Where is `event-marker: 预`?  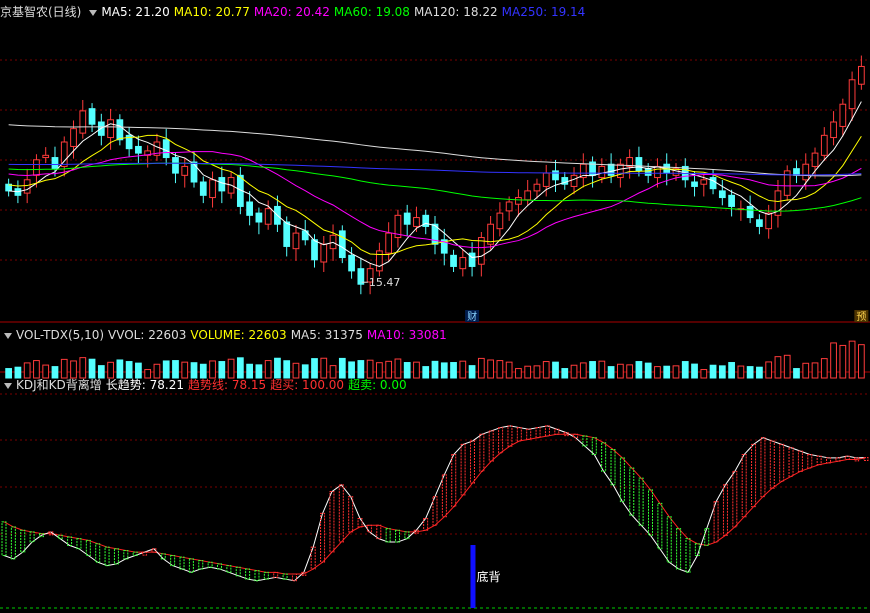
event-marker: 预 is located at coordinates (861, 317).